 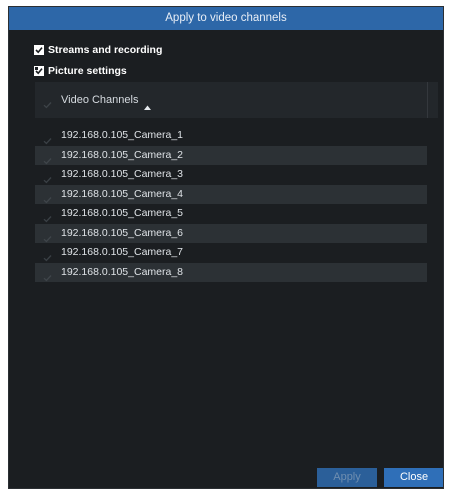 What do you see at coordinates (427, 100) in the screenshot?
I see `column-divider` at bounding box center [427, 100].